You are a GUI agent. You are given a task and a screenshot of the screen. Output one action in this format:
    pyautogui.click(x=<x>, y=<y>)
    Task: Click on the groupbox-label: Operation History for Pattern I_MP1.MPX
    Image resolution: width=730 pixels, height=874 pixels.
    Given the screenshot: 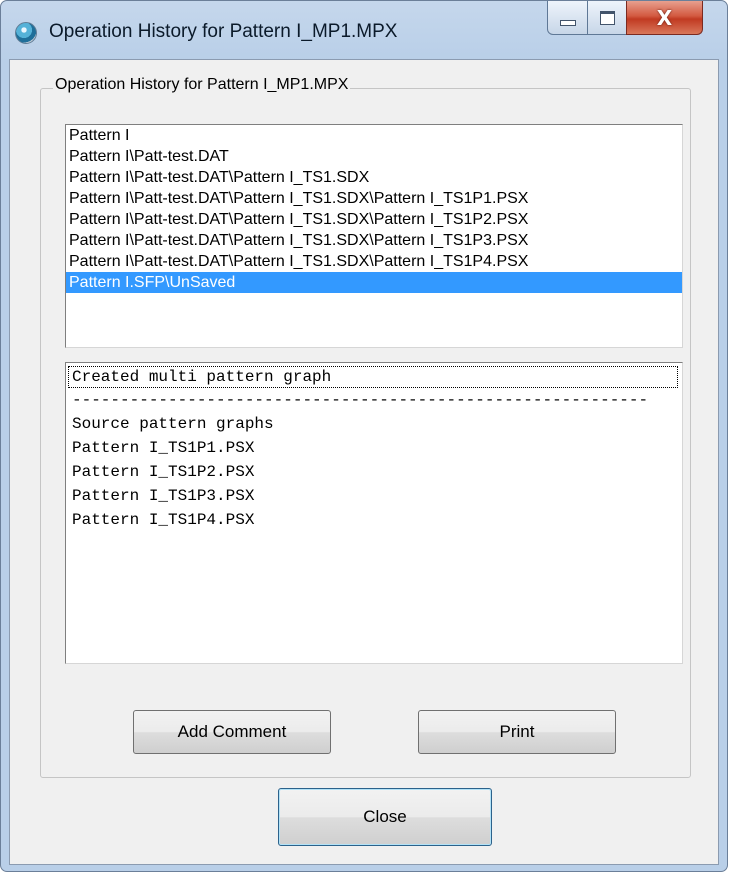 What is the action you would take?
    pyautogui.click(x=202, y=85)
    